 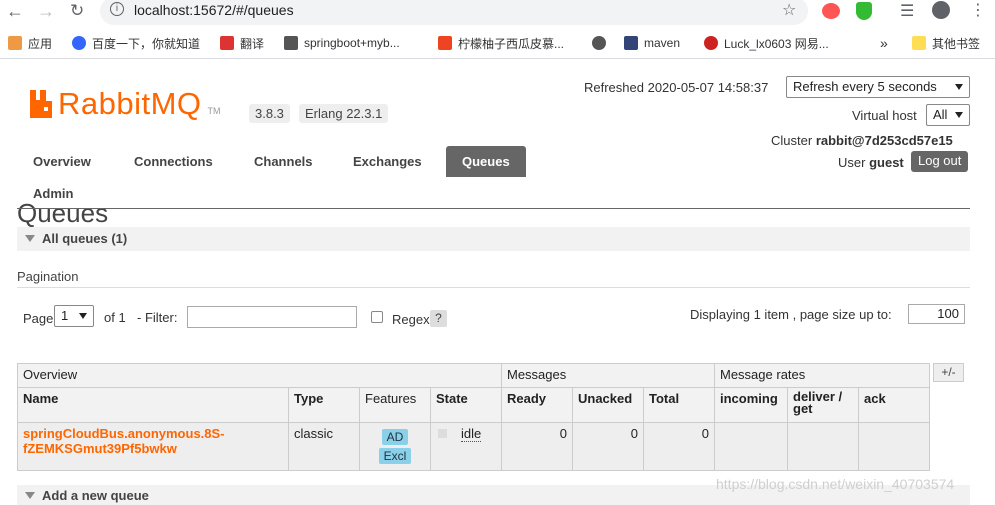 What do you see at coordinates (466, 405) in the screenshot?
I see `col-state: State` at bounding box center [466, 405].